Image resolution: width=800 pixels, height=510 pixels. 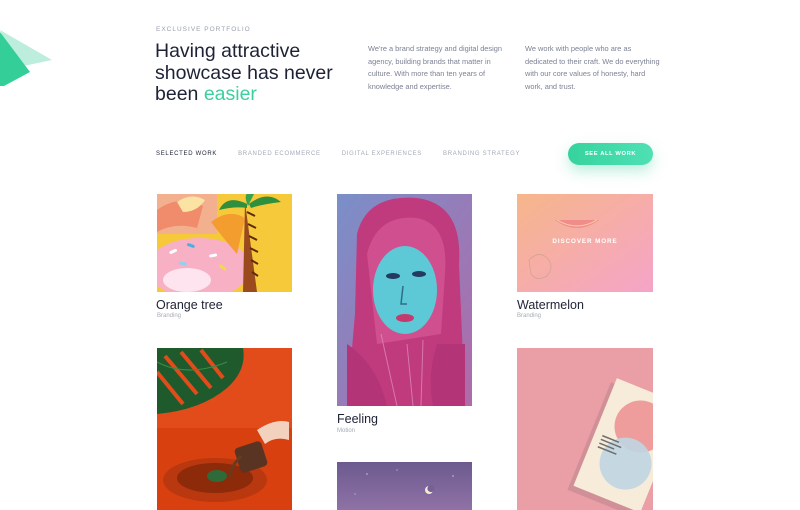 I want to click on portrait-image, so click(x=404, y=300).